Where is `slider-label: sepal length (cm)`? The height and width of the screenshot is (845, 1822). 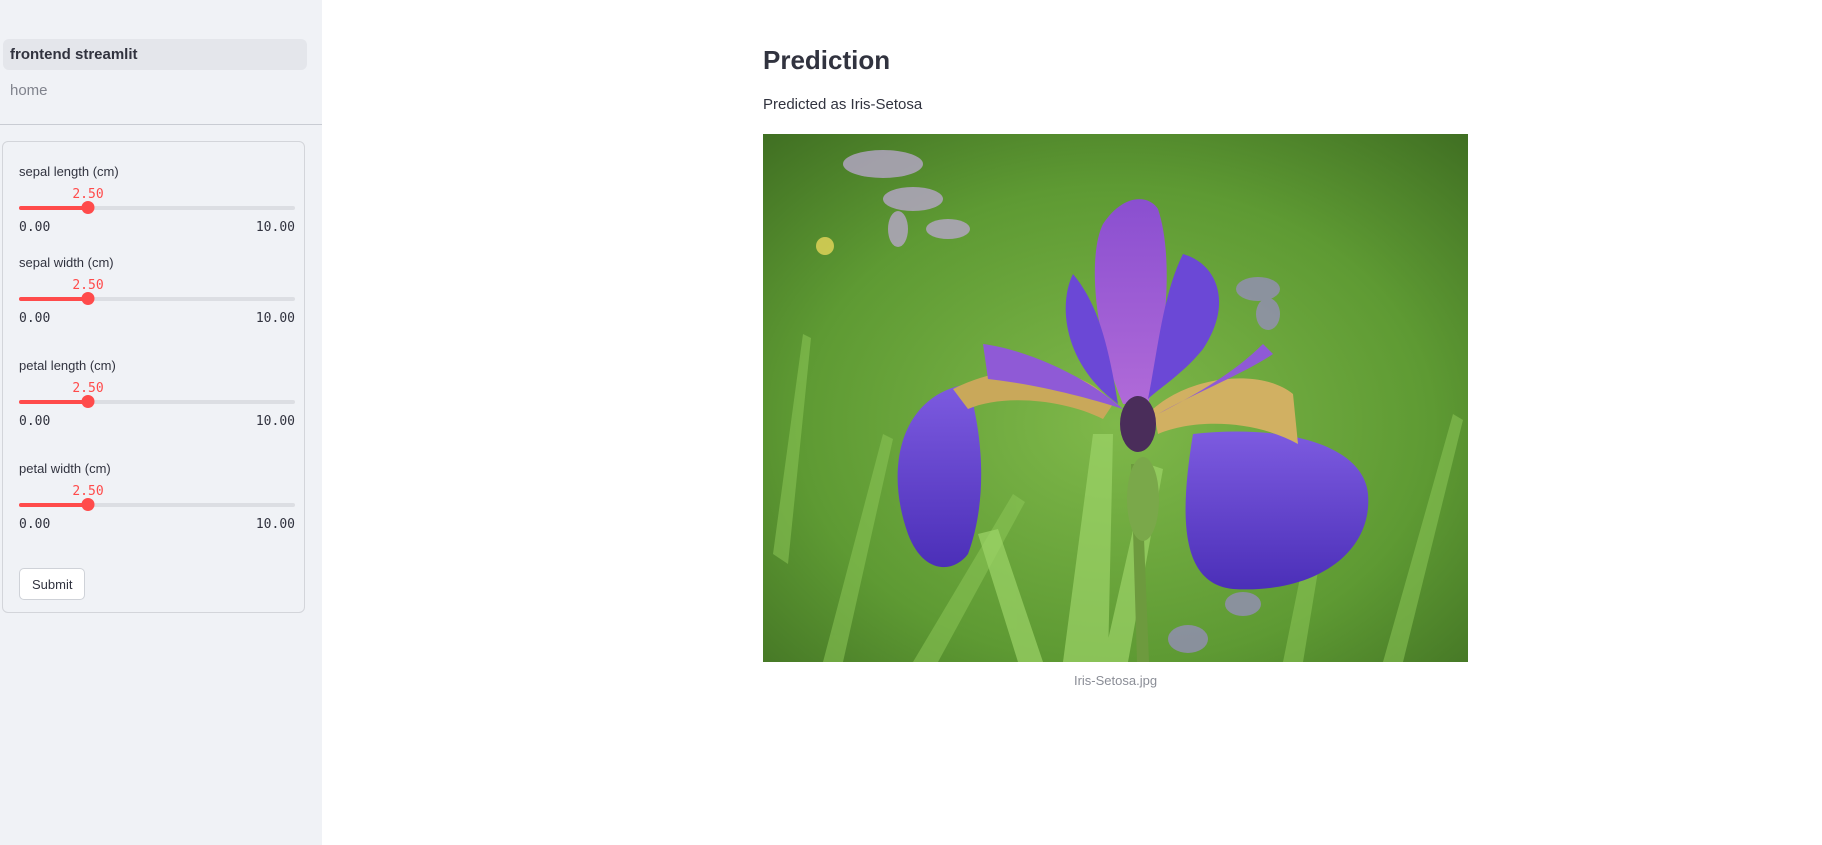
slider-label: sepal length (cm) is located at coordinates (69, 171).